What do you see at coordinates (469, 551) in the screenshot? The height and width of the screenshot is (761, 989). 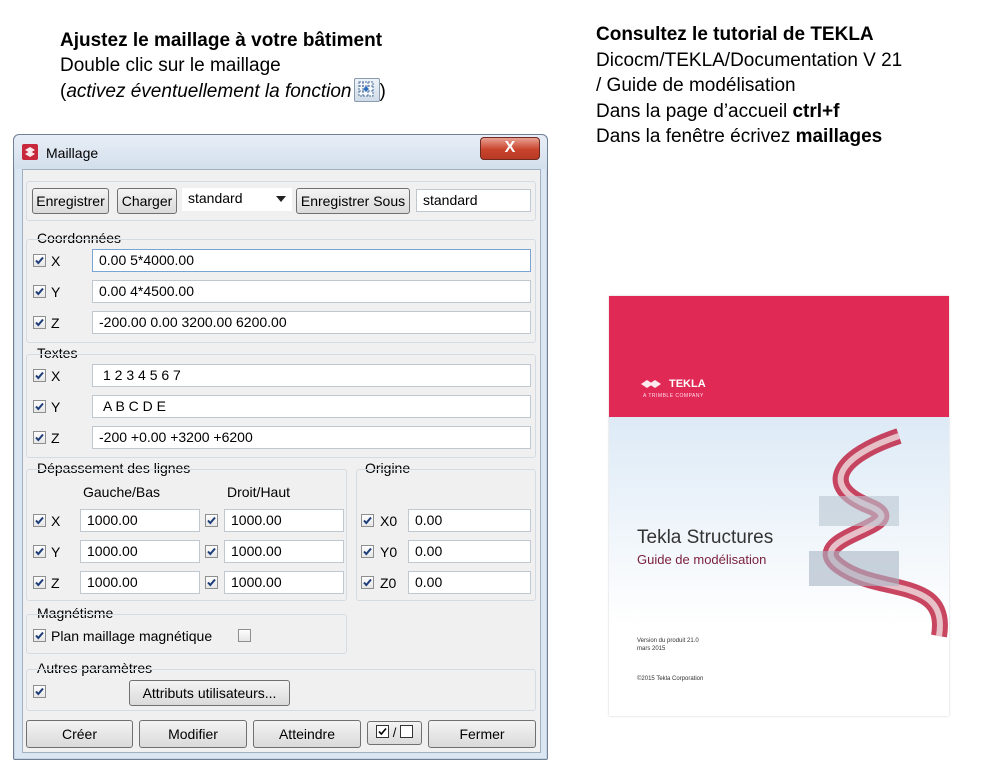 I see `origin-y0-input: 0.00` at bounding box center [469, 551].